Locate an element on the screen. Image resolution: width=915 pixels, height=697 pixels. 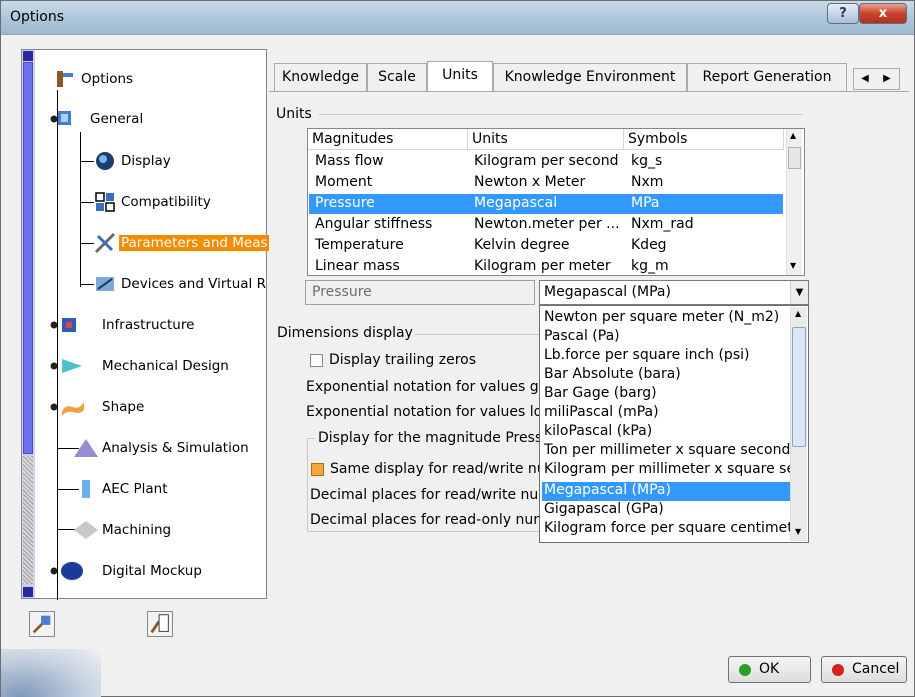
tree-item-label: Infrastructure is located at coordinates (148, 325).